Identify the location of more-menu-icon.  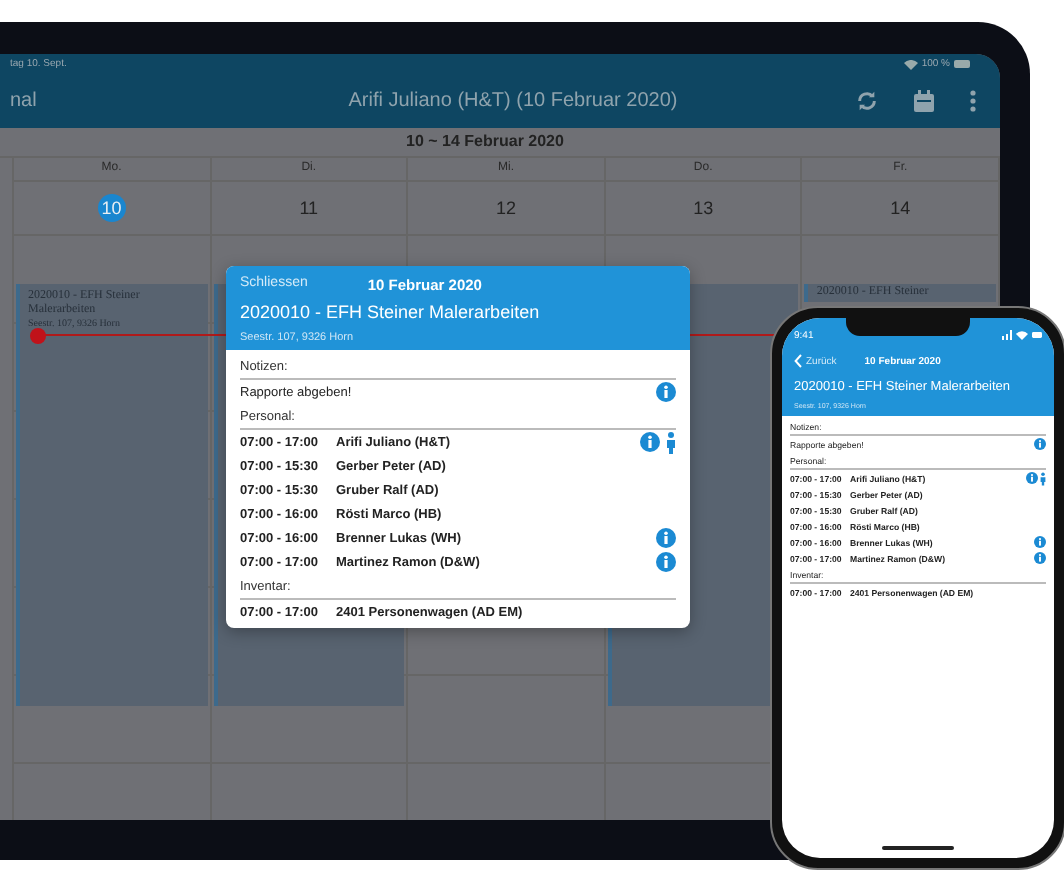
(973, 101).